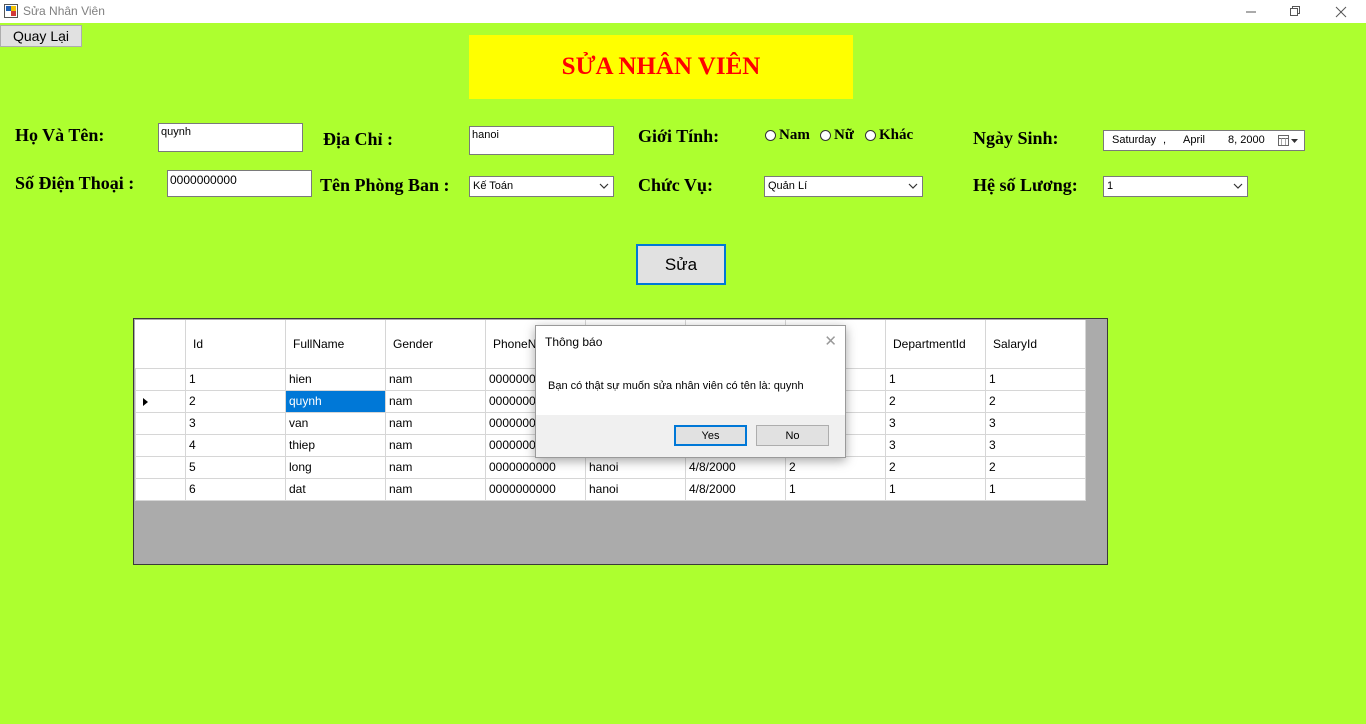  Describe the element at coordinates (1289, 140) in the screenshot. I see `calendar-dropdown-icon` at that location.